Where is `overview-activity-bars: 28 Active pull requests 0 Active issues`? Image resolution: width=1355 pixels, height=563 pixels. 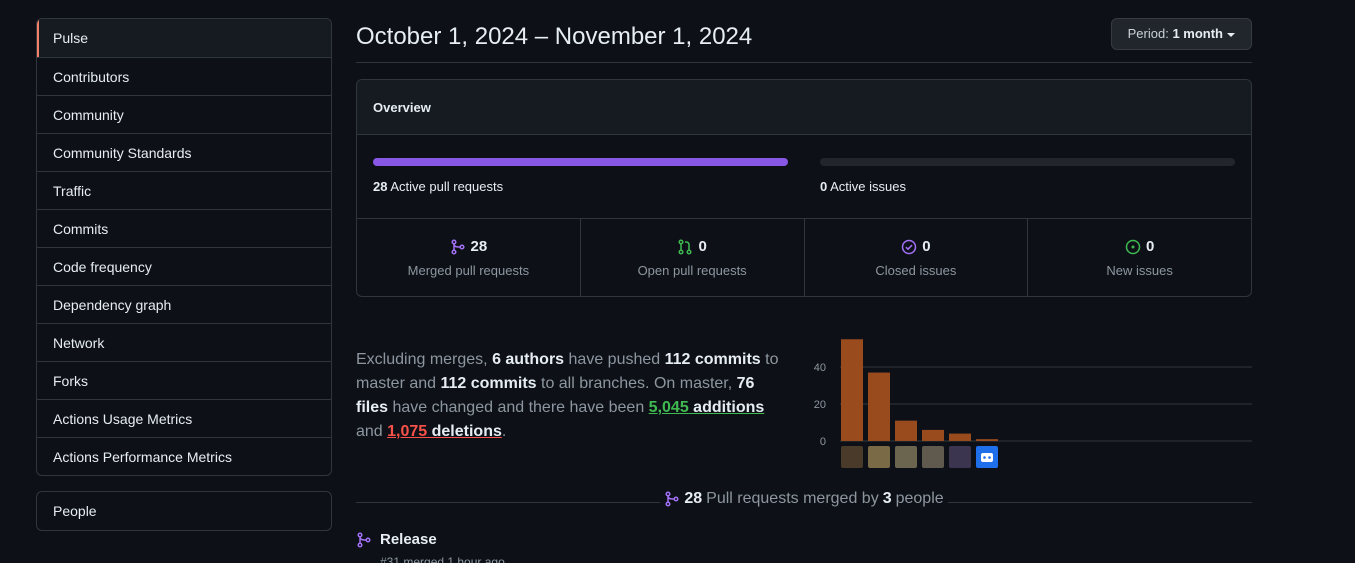
overview-activity-bars: 28 Active pull requests 0 Active issues is located at coordinates (804, 177).